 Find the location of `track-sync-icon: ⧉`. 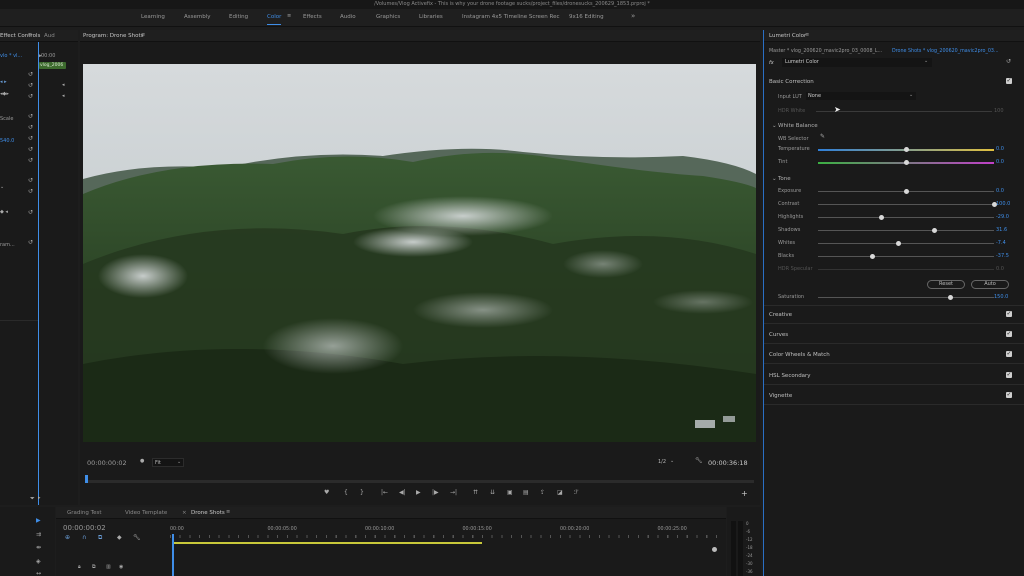

track-sync-icon: ⧉ is located at coordinates (94, 567).